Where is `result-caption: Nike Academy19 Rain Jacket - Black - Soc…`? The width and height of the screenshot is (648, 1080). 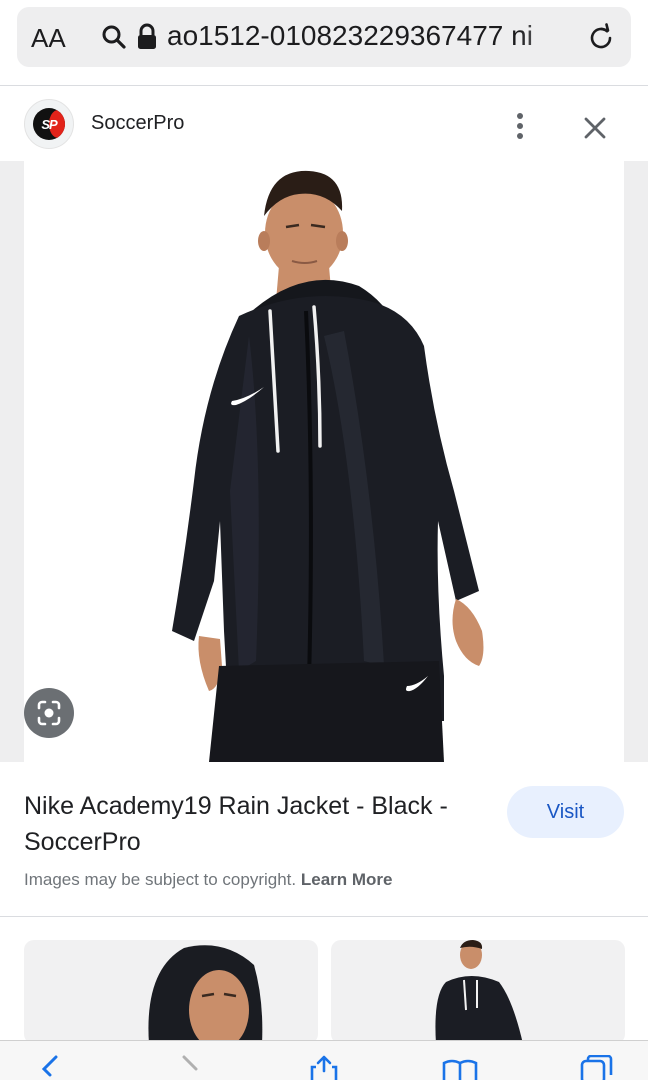
result-caption: Nike Academy19 Rain Jacket - Black - Soc… is located at coordinates (324, 839).